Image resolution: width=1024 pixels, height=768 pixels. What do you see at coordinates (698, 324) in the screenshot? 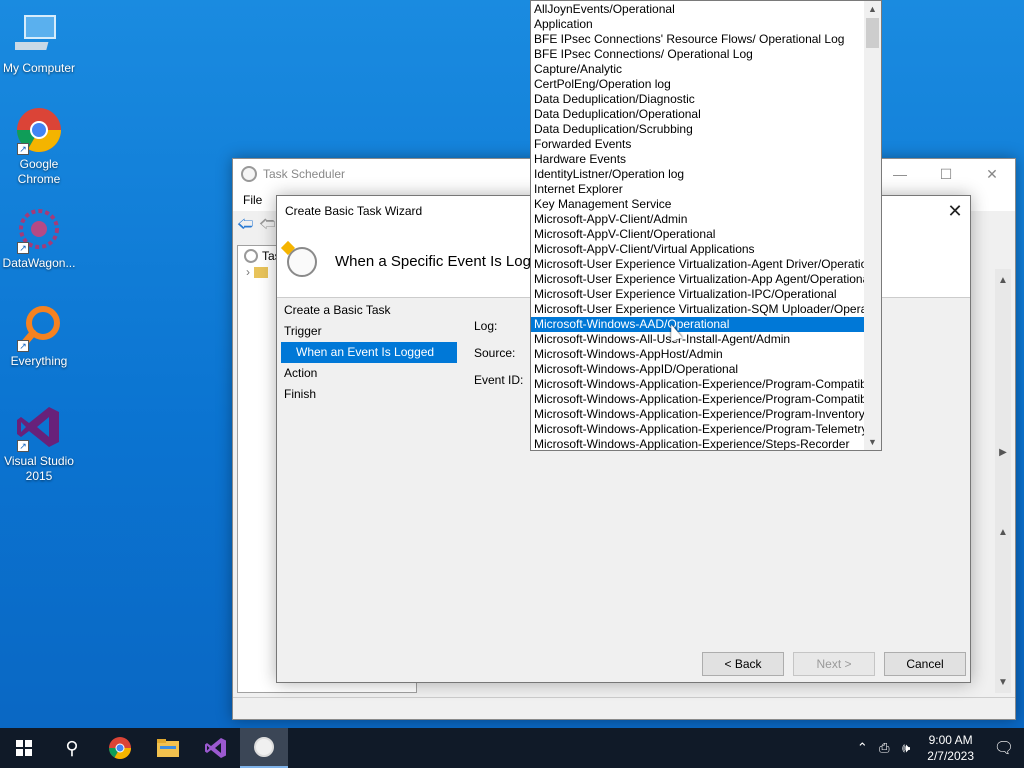
I see `log-option-selected: Microsoft-Windows-AAD/Operational` at bounding box center [698, 324].